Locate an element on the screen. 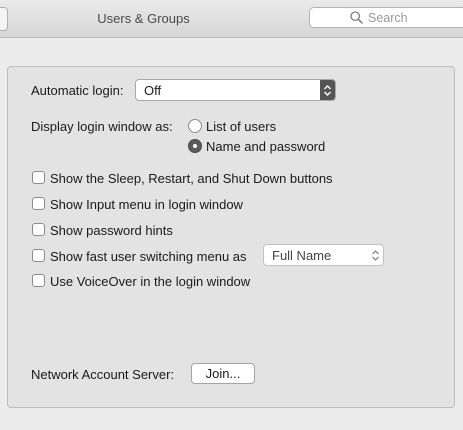 Image resolution: width=463 pixels, height=430 pixels. fast-switching-popup: Full Name is located at coordinates (323, 255).